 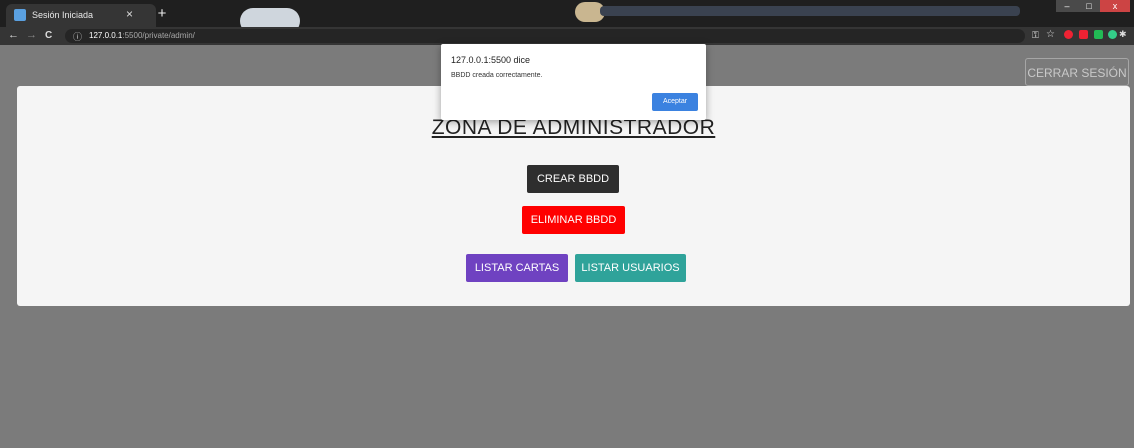 I want to click on logout-button: CERRAR SESIÓN, so click(x=1077, y=72).